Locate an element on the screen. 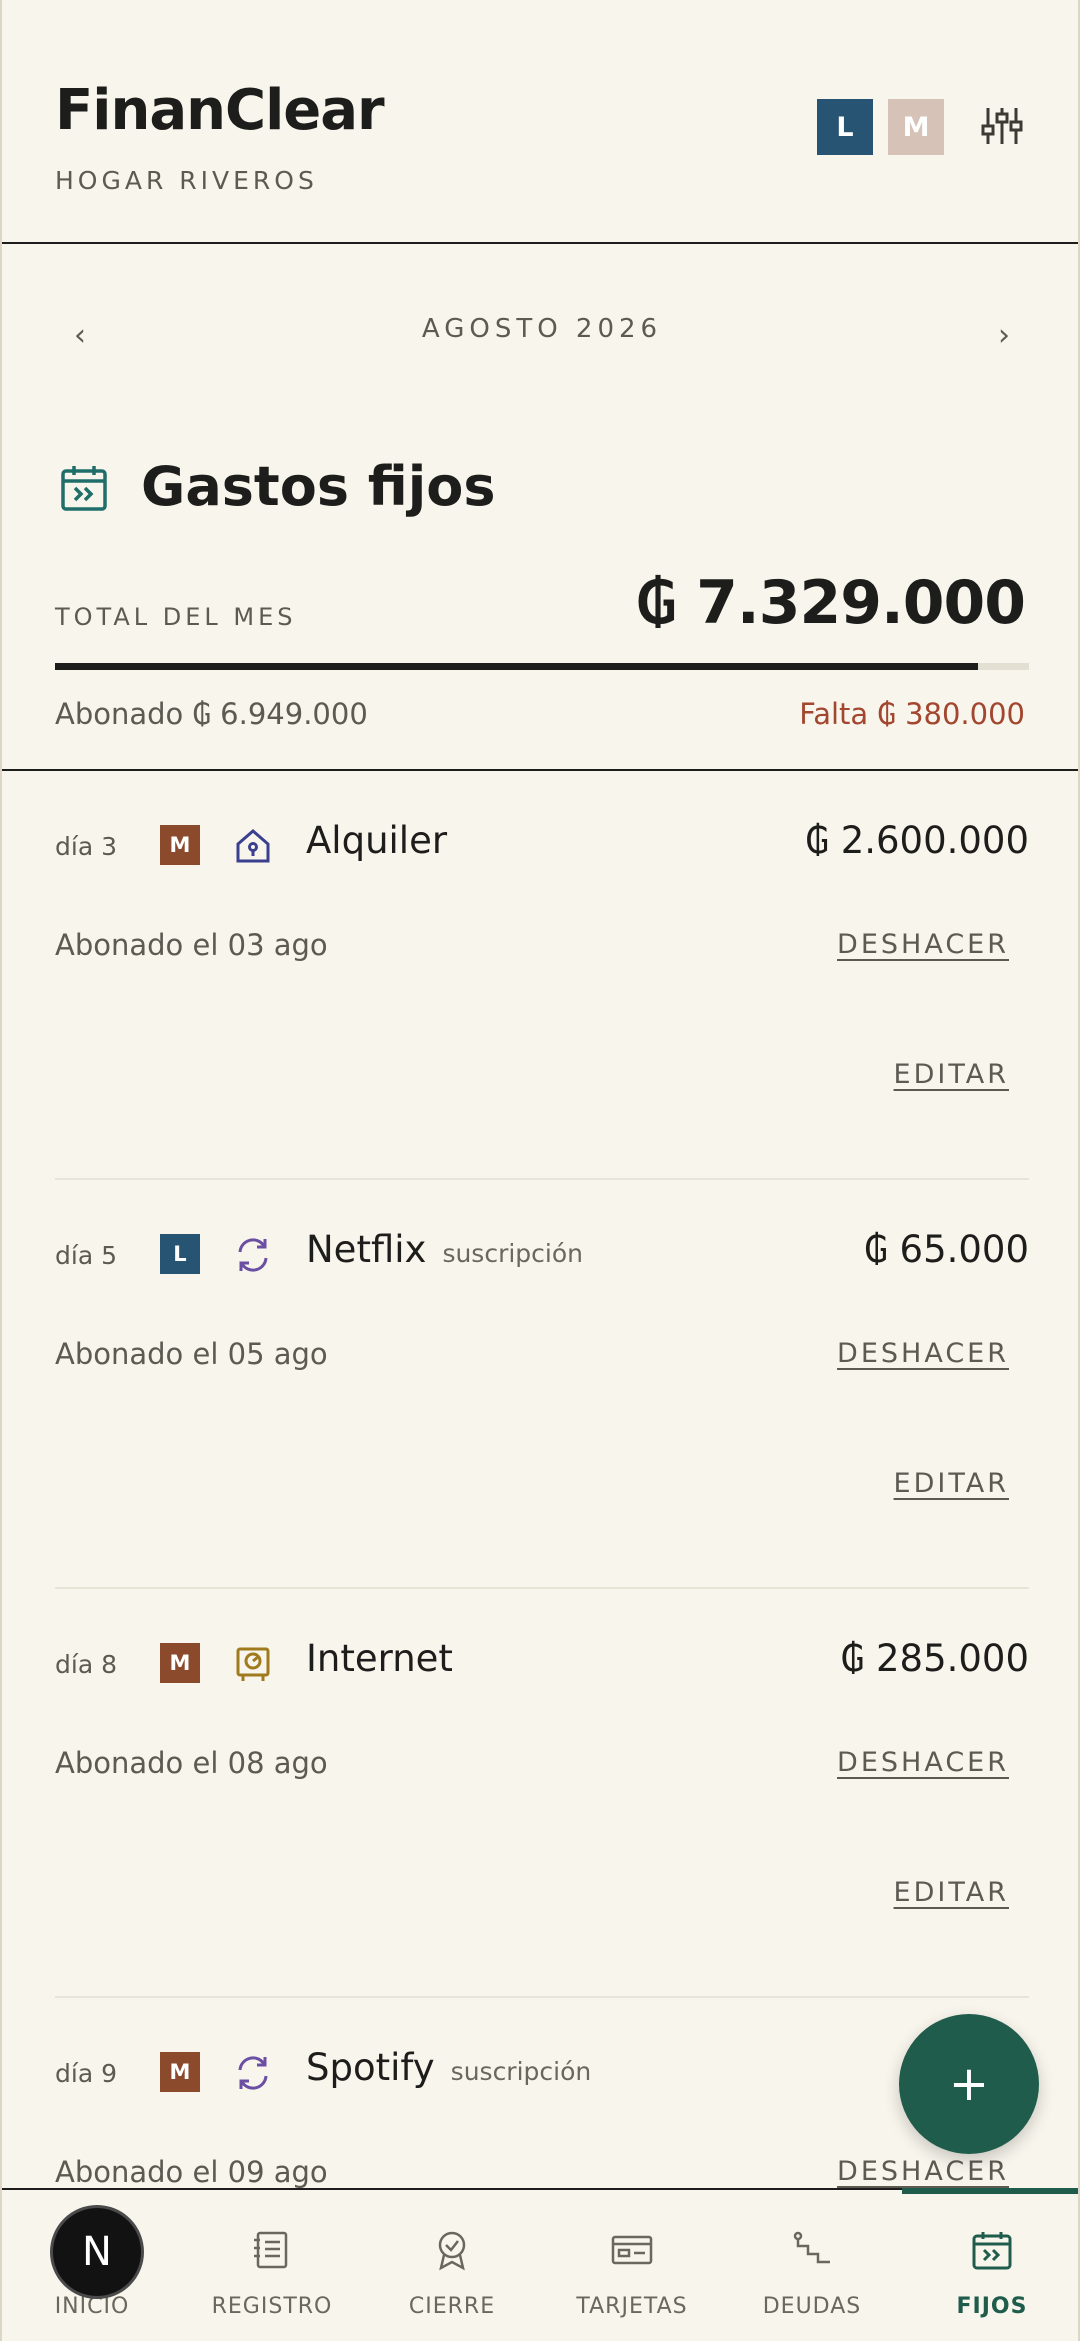 The image size is (1080, 2341). nav-item-fijos: FIJOS is located at coordinates (990, 2265).